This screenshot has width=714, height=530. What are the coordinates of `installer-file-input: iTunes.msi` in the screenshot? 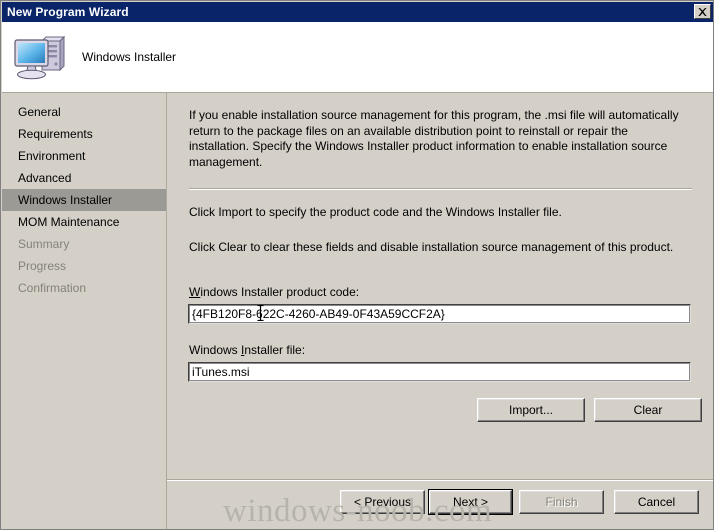 It's located at (439, 372).